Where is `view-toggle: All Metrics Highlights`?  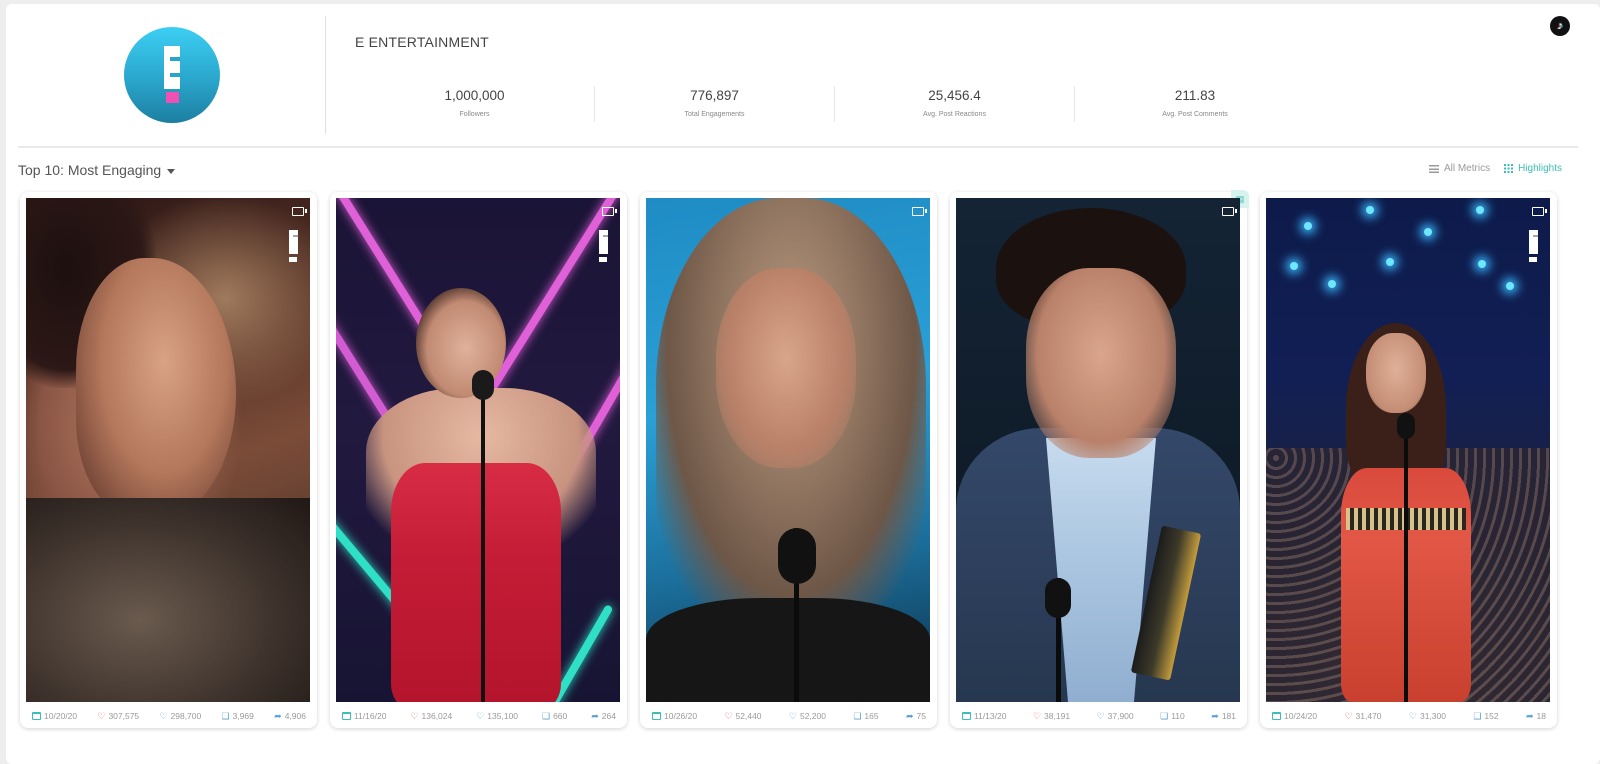 view-toggle: All Metrics Highlights is located at coordinates (1495, 168).